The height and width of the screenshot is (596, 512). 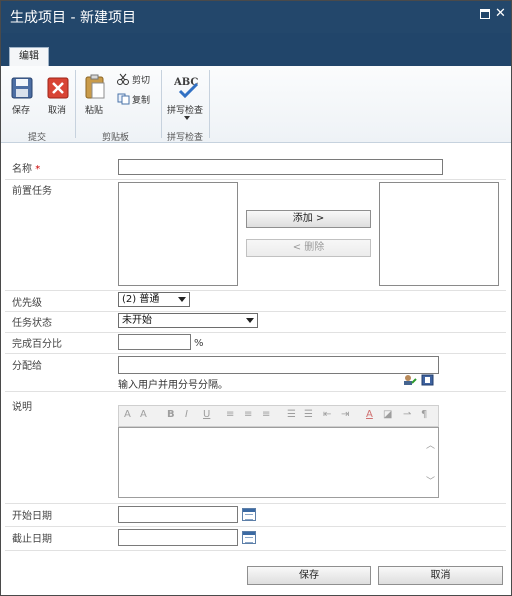 I want to click on font-size-increase-icon: A, so click(x=143, y=414).